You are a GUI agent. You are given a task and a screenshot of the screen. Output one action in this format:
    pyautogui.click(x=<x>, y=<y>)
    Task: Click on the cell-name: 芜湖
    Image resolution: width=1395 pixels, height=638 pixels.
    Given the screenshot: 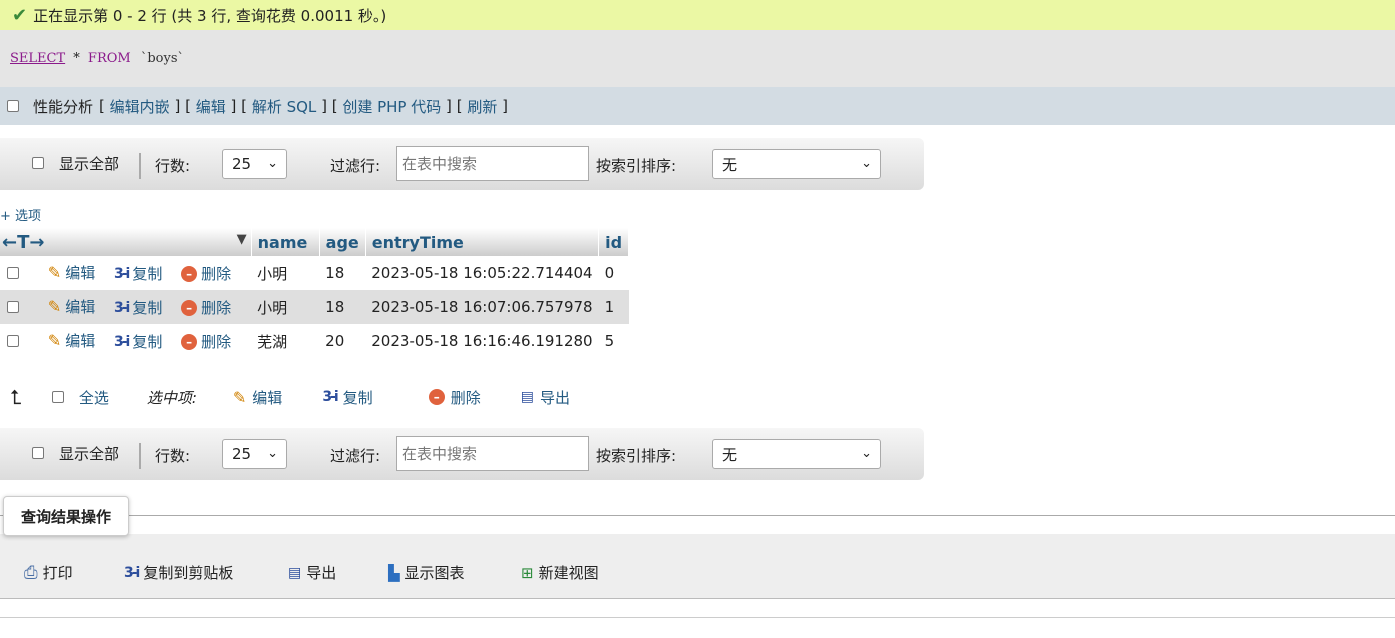 What is the action you would take?
    pyautogui.click(x=285, y=341)
    